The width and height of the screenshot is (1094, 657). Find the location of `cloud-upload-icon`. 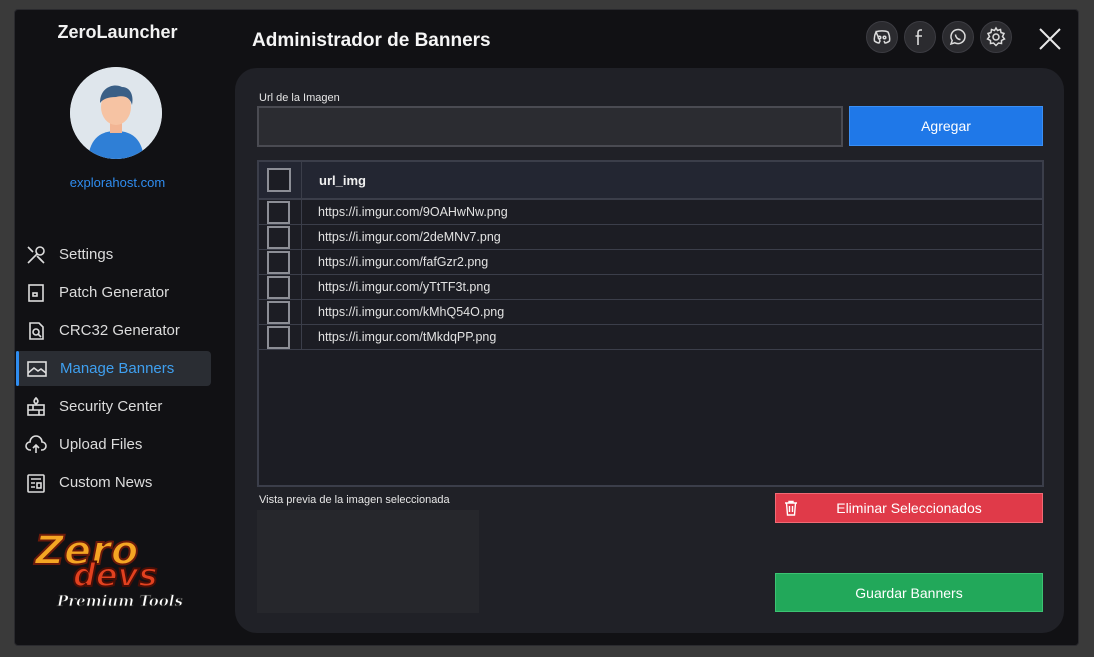

cloud-upload-icon is located at coordinates (36, 445).